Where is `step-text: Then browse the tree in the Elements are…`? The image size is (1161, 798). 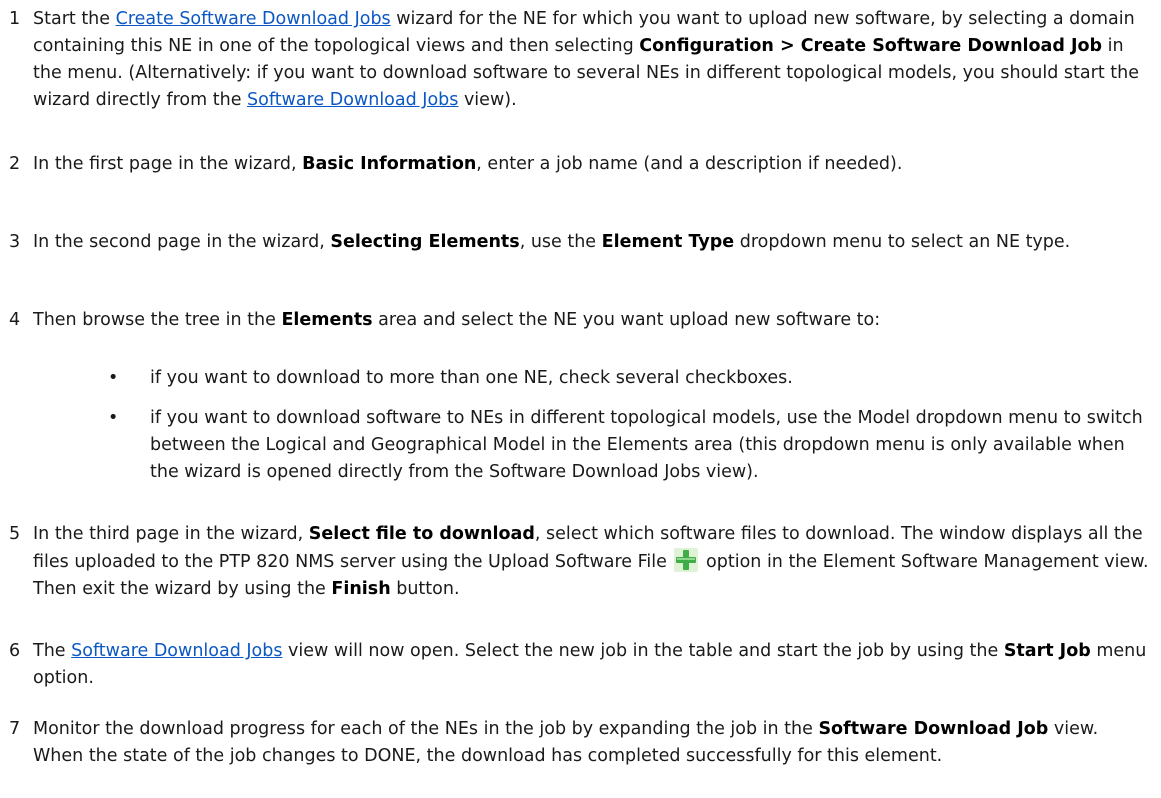
step-text: Then browse the tree in the Elements are… is located at coordinates (592, 320).